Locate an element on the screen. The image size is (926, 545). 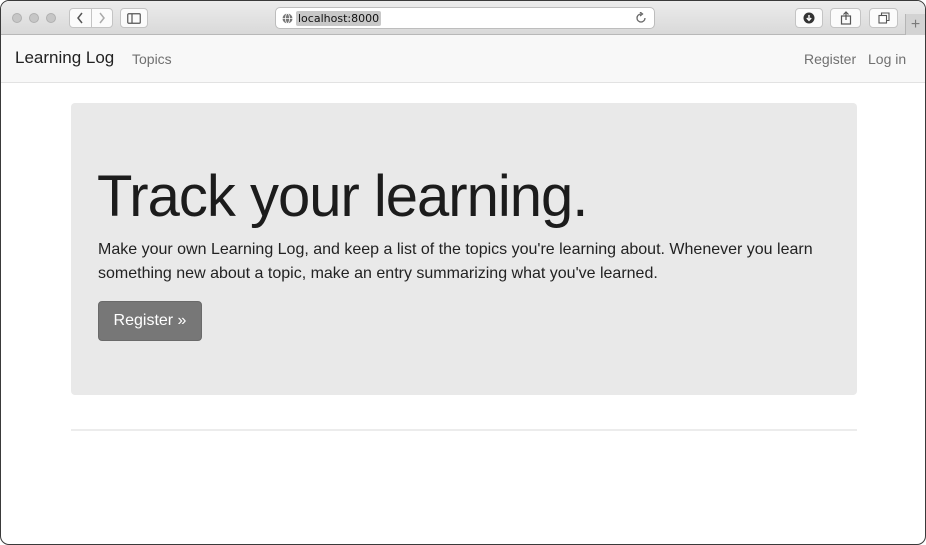
minimize-window-button is located at coordinates (34, 18).